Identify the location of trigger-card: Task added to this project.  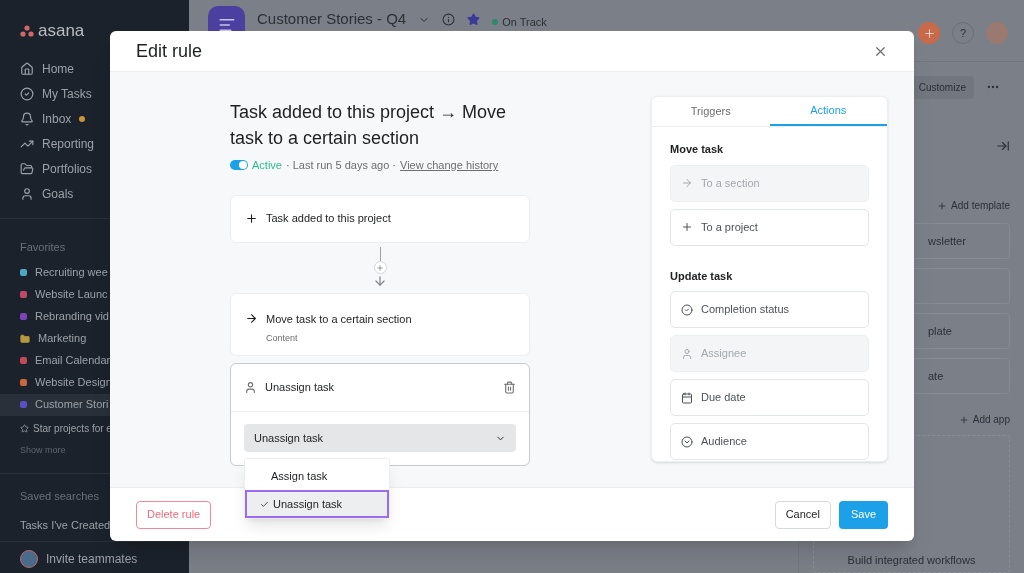
(380, 218).